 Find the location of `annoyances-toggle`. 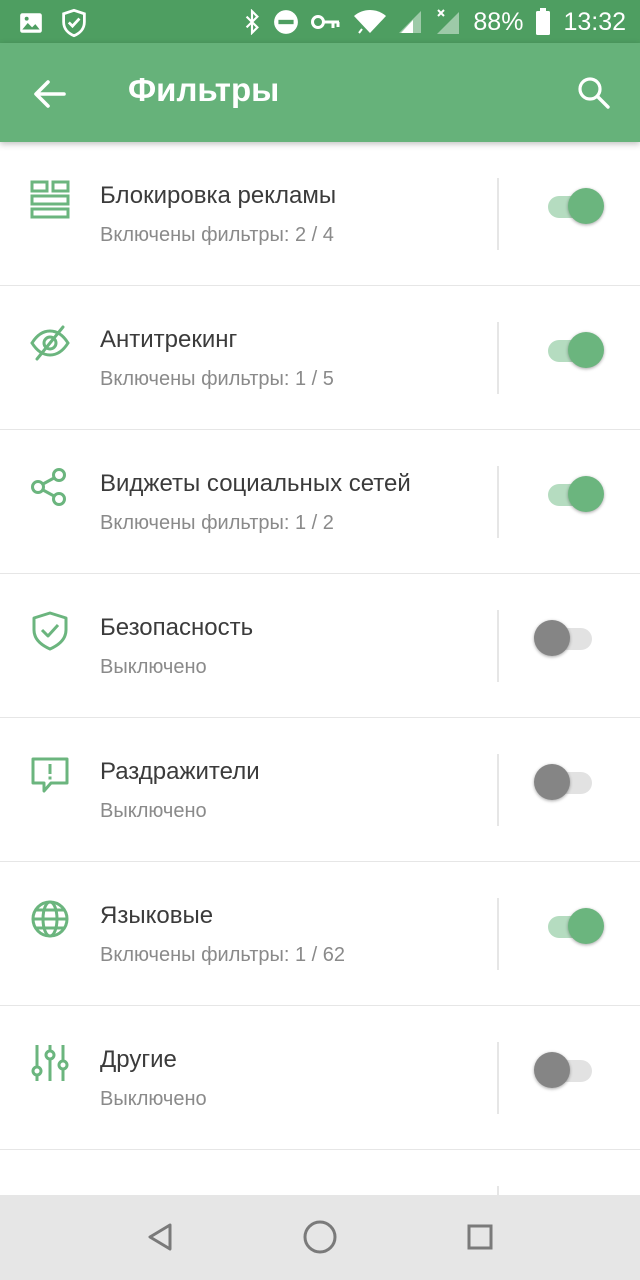

annoyances-toggle is located at coordinates (564, 783).